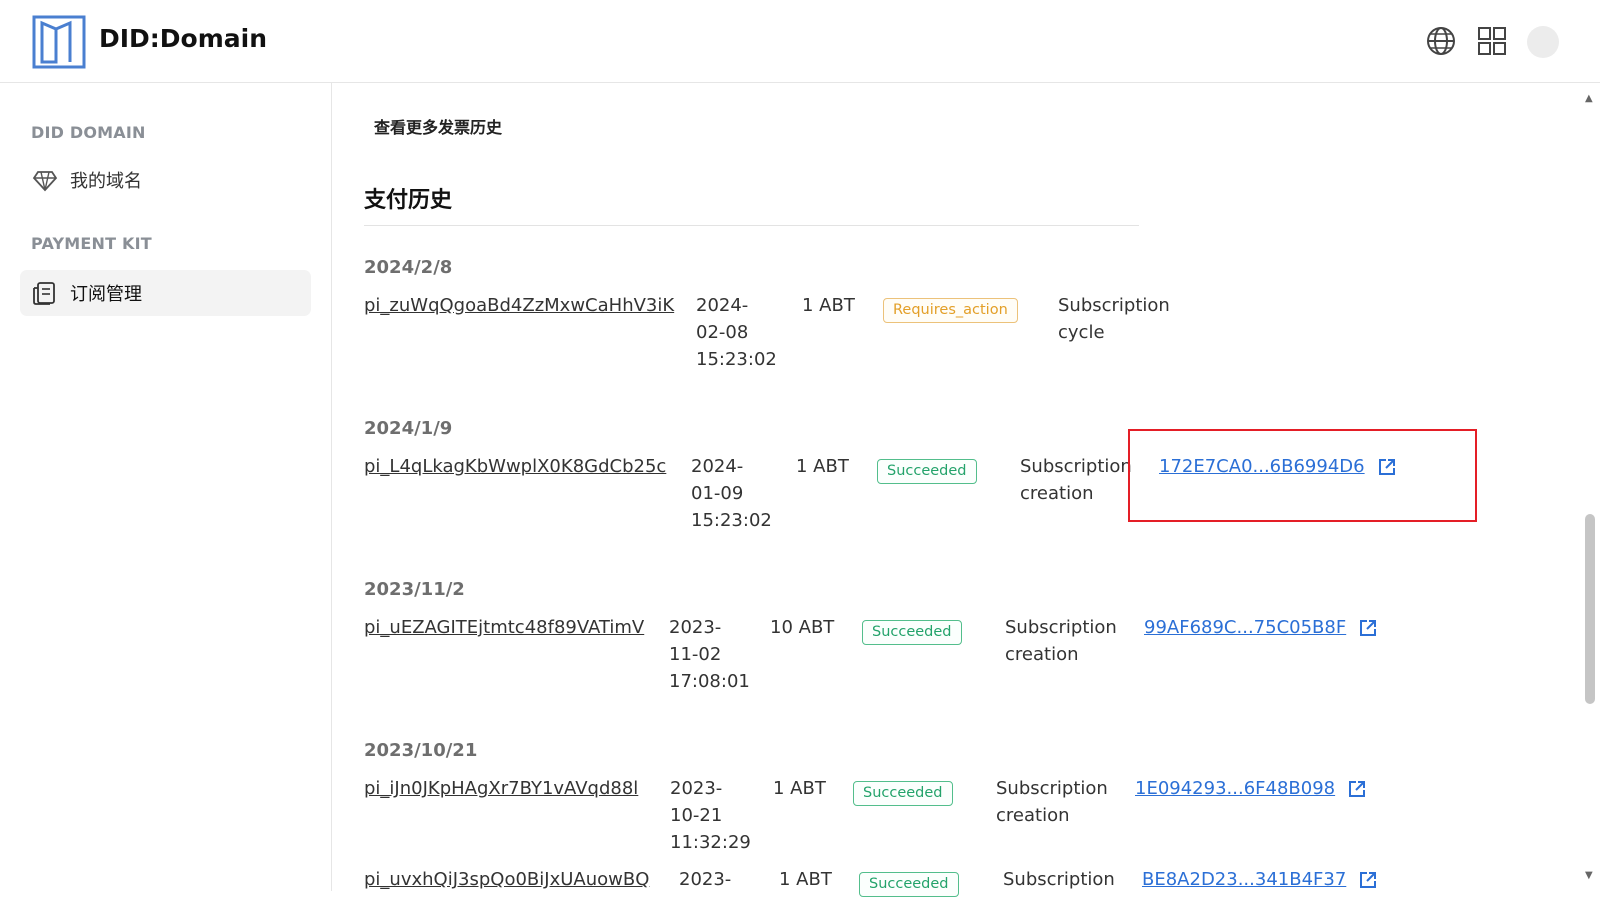 The height and width of the screenshot is (897, 1600). I want to click on date-group-heading: 2023/10/21, so click(421, 750).